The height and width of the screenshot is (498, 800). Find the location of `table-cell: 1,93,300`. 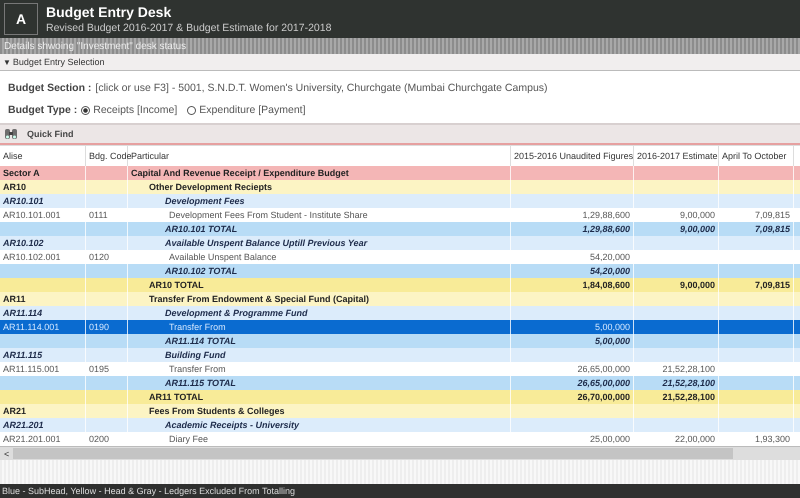

table-cell: 1,93,300 is located at coordinates (772, 439).